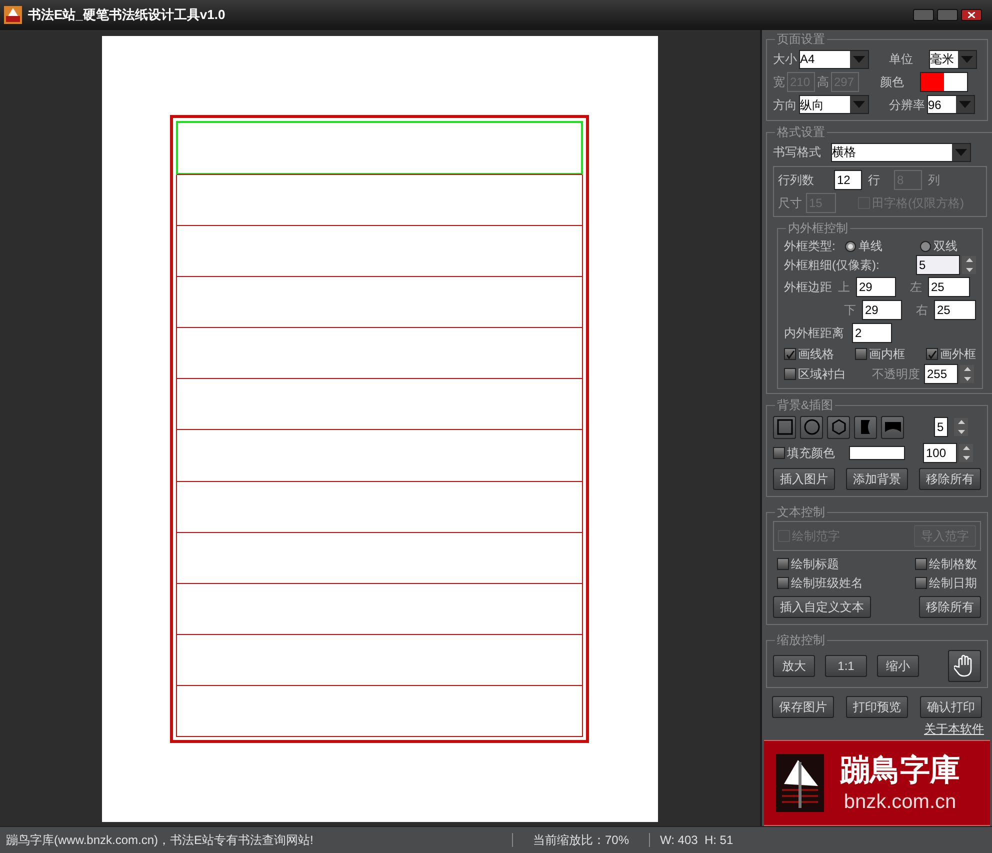 The width and height of the screenshot is (992, 853). What do you see at coordinates (898, 666) in the screenshot?
I see `button: 缩小` at bounding box center [898, 666].